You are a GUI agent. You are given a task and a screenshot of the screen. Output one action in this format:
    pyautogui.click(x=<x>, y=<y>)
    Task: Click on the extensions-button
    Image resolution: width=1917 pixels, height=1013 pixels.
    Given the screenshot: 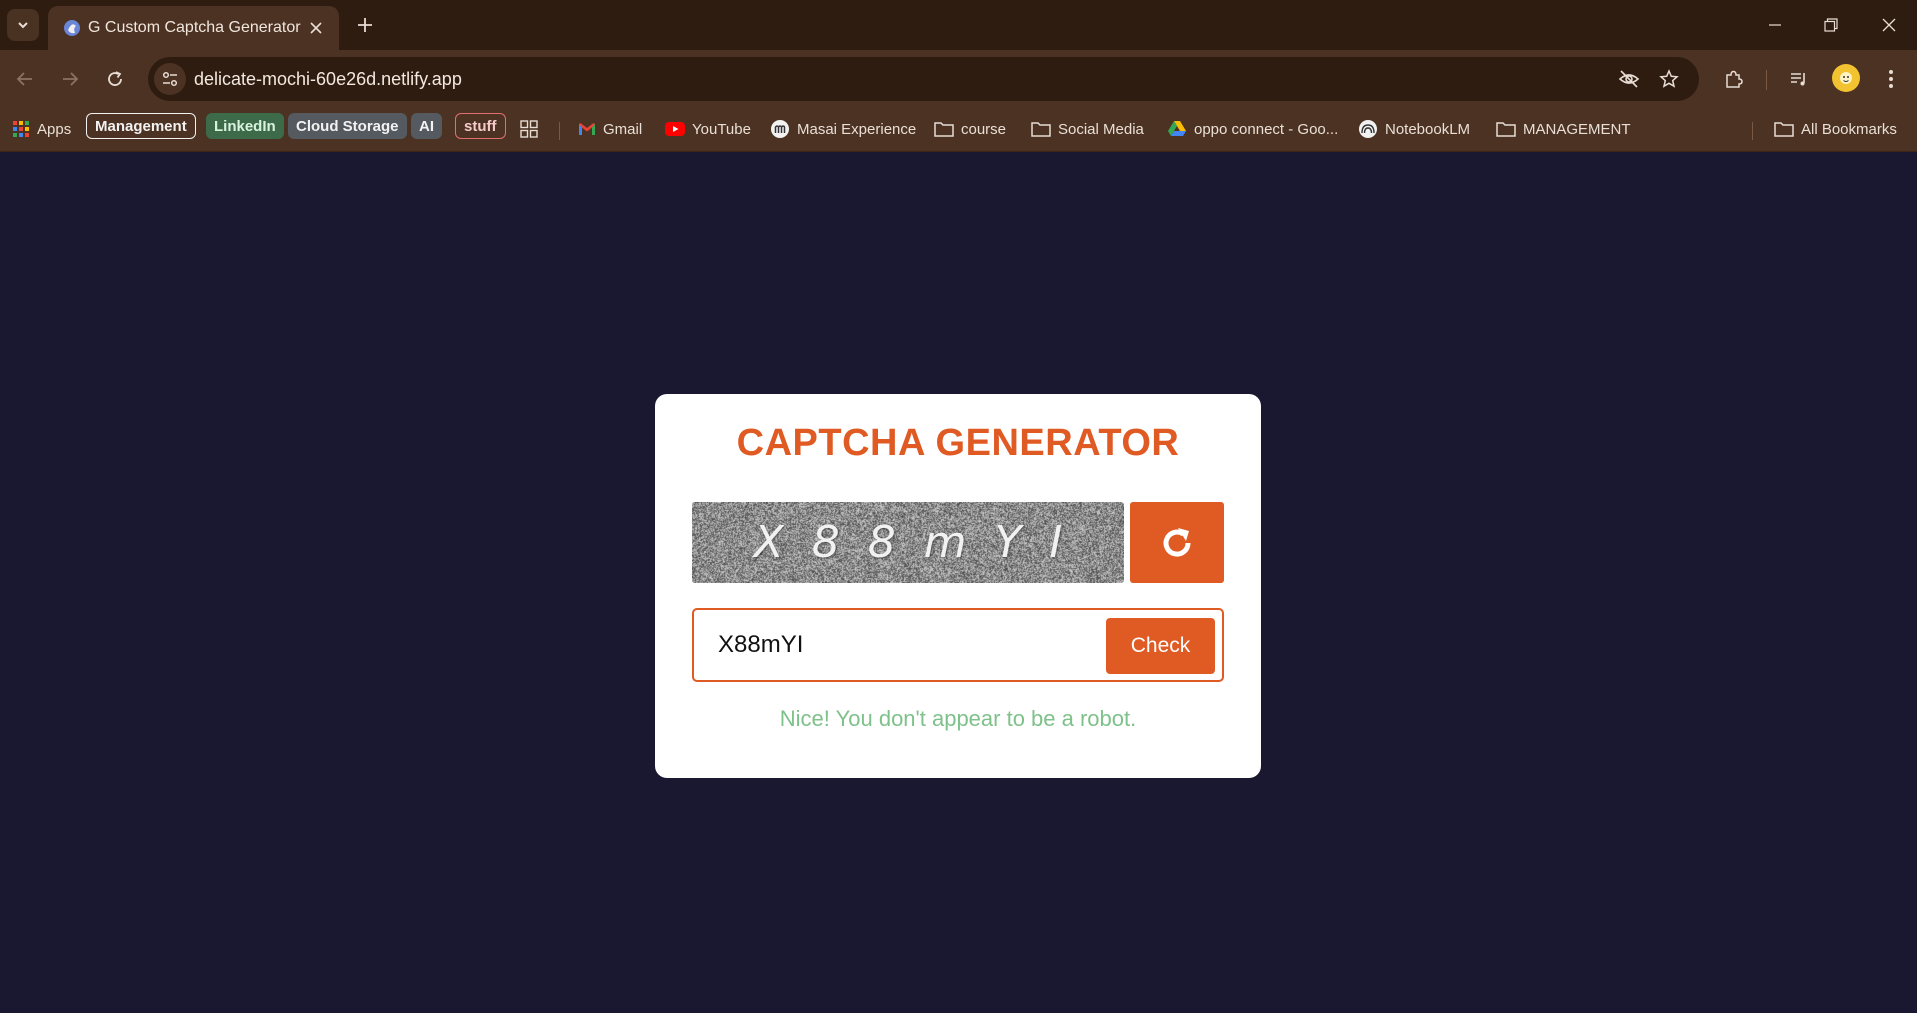 What is the action you would take?
    pyautogui.click(x=1734, y=79)
    